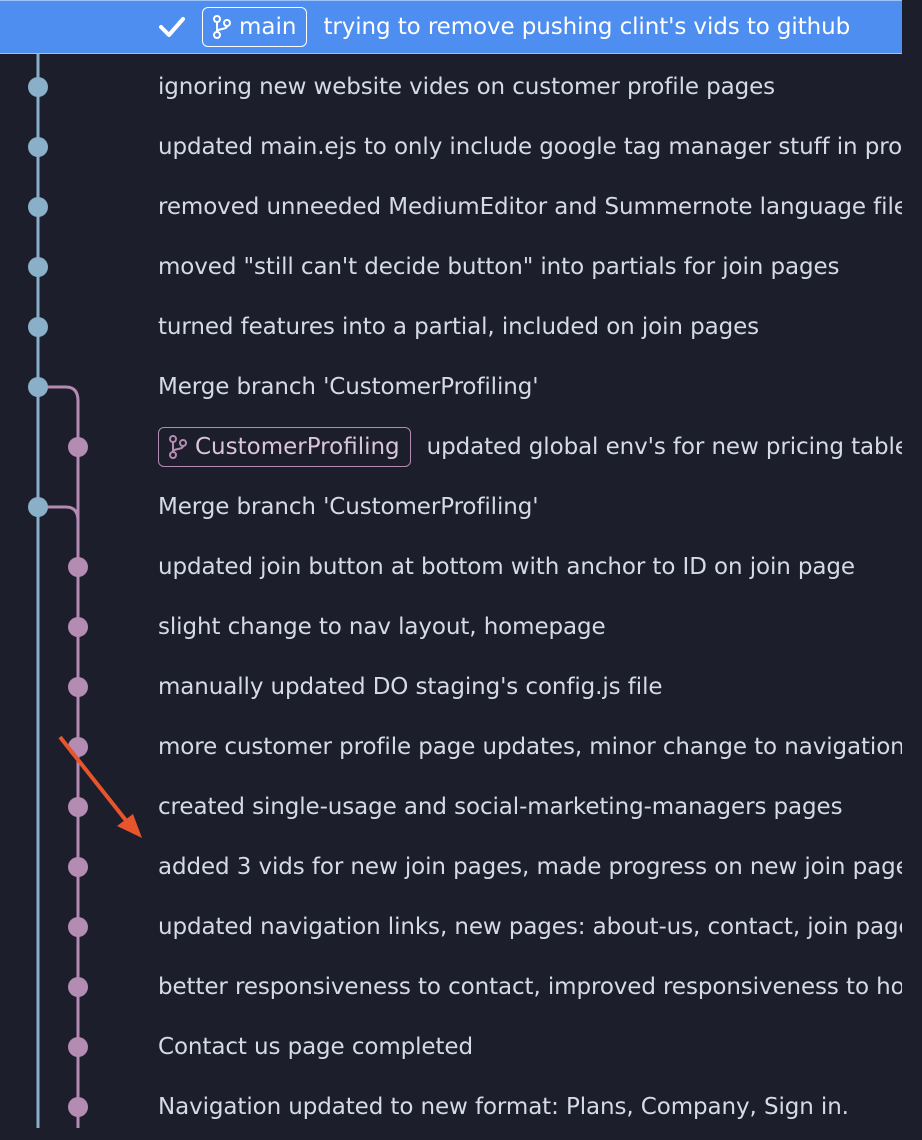 The image size is (922, 1140). What do you see at coordinates (912, 570) in the screenshot?
I see `panel-edge` at bounding box center [912, 570].